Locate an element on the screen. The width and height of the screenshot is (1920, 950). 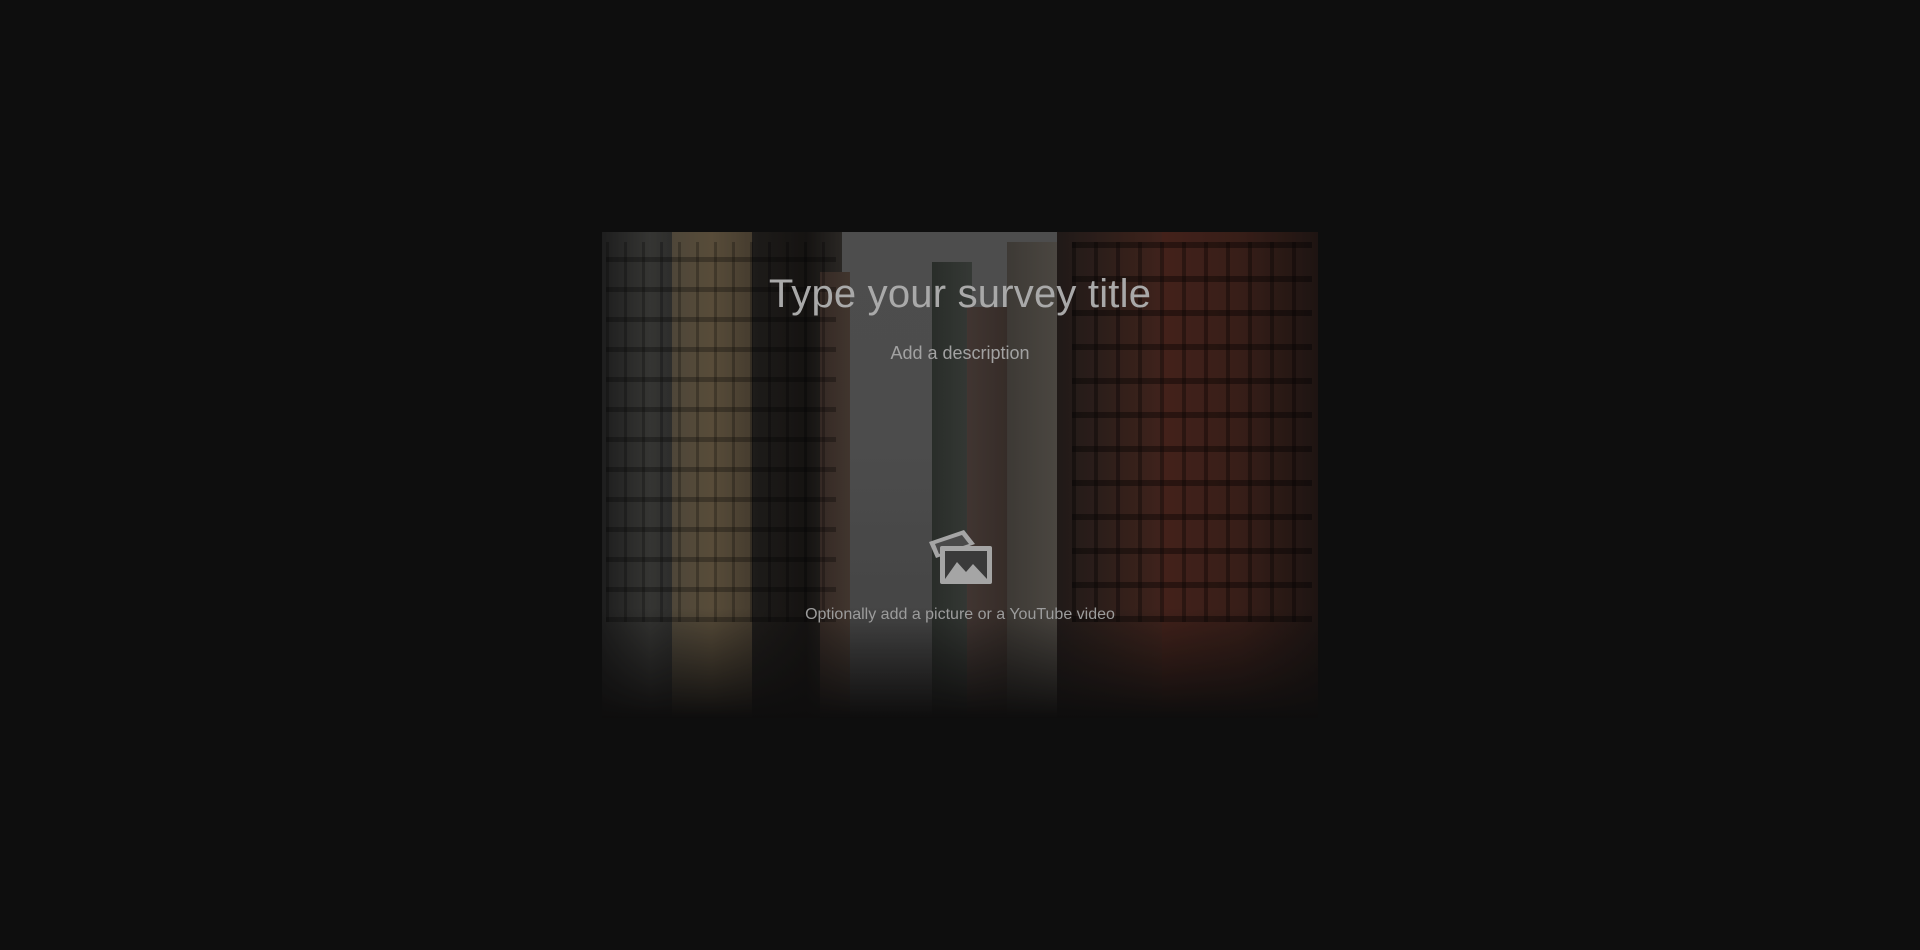
image-upload-icon is located at coordinates (960, 557).